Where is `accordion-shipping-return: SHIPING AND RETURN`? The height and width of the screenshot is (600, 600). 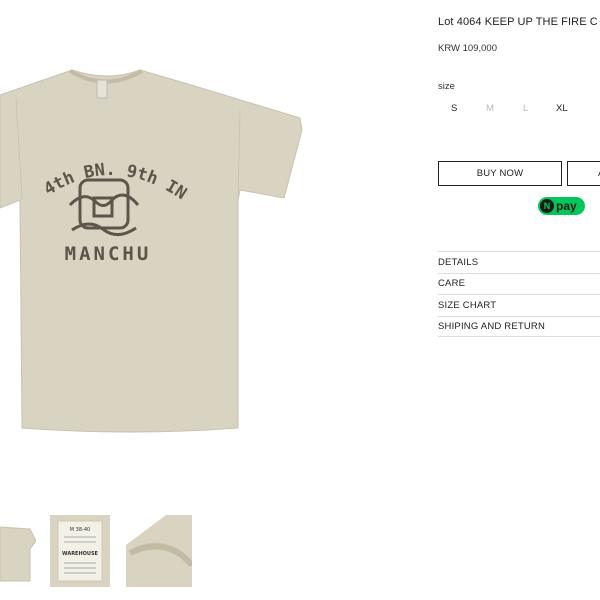
accordion-shipping-return: SHIPING AND RETURN is located at coordinates (519, 326).